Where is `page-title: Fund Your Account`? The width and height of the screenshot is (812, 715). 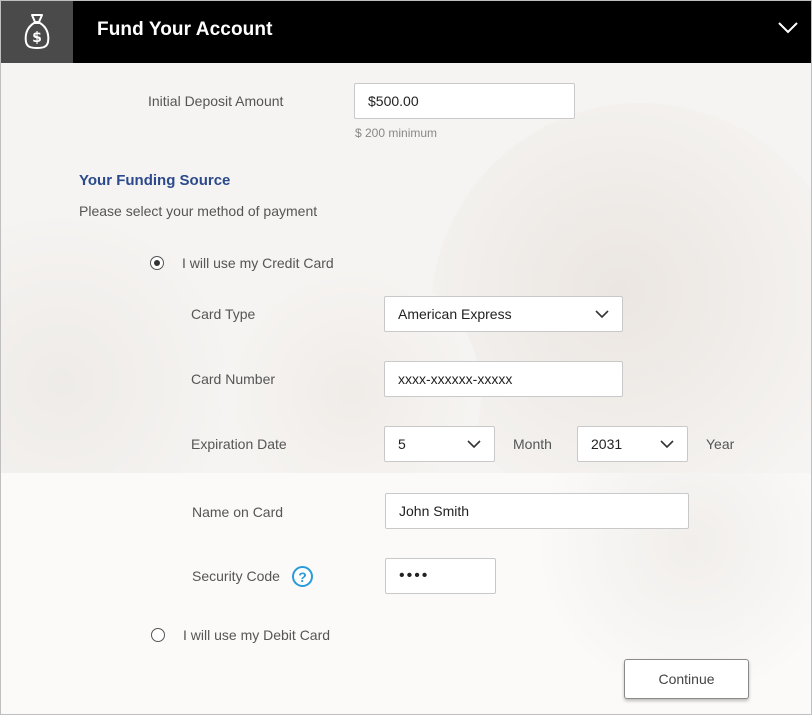 page-title: Fund Your Account is located at coordinates (185, 29).